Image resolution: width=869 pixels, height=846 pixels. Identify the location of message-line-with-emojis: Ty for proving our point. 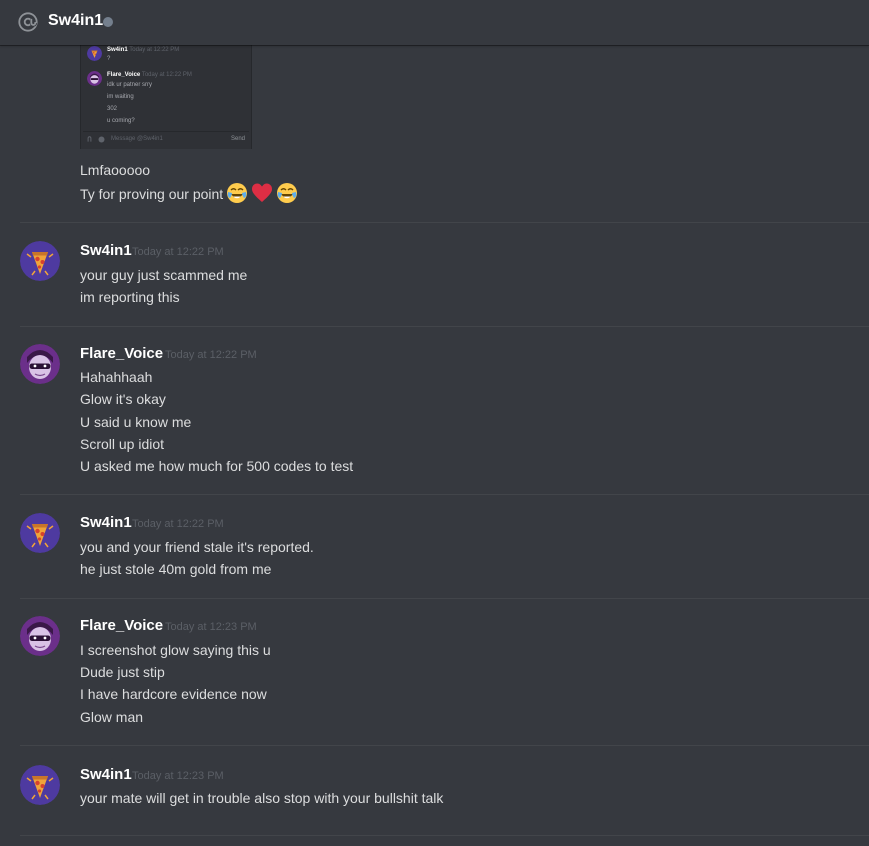
(189, 193).